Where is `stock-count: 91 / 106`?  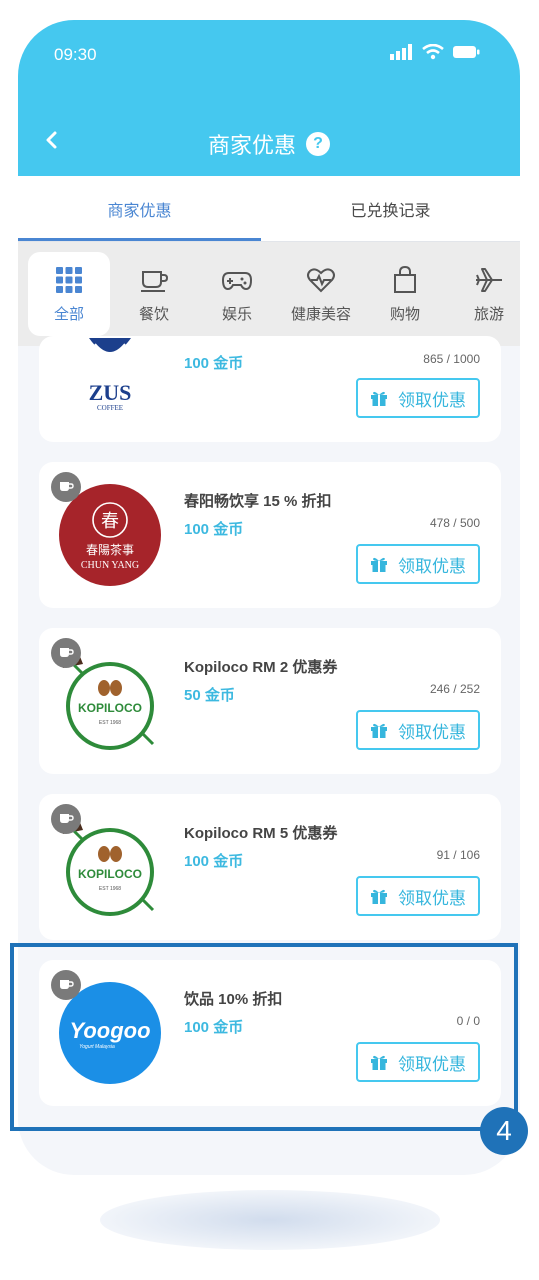
stock-count: 91 / 106 is located at coordinates (458, 855).